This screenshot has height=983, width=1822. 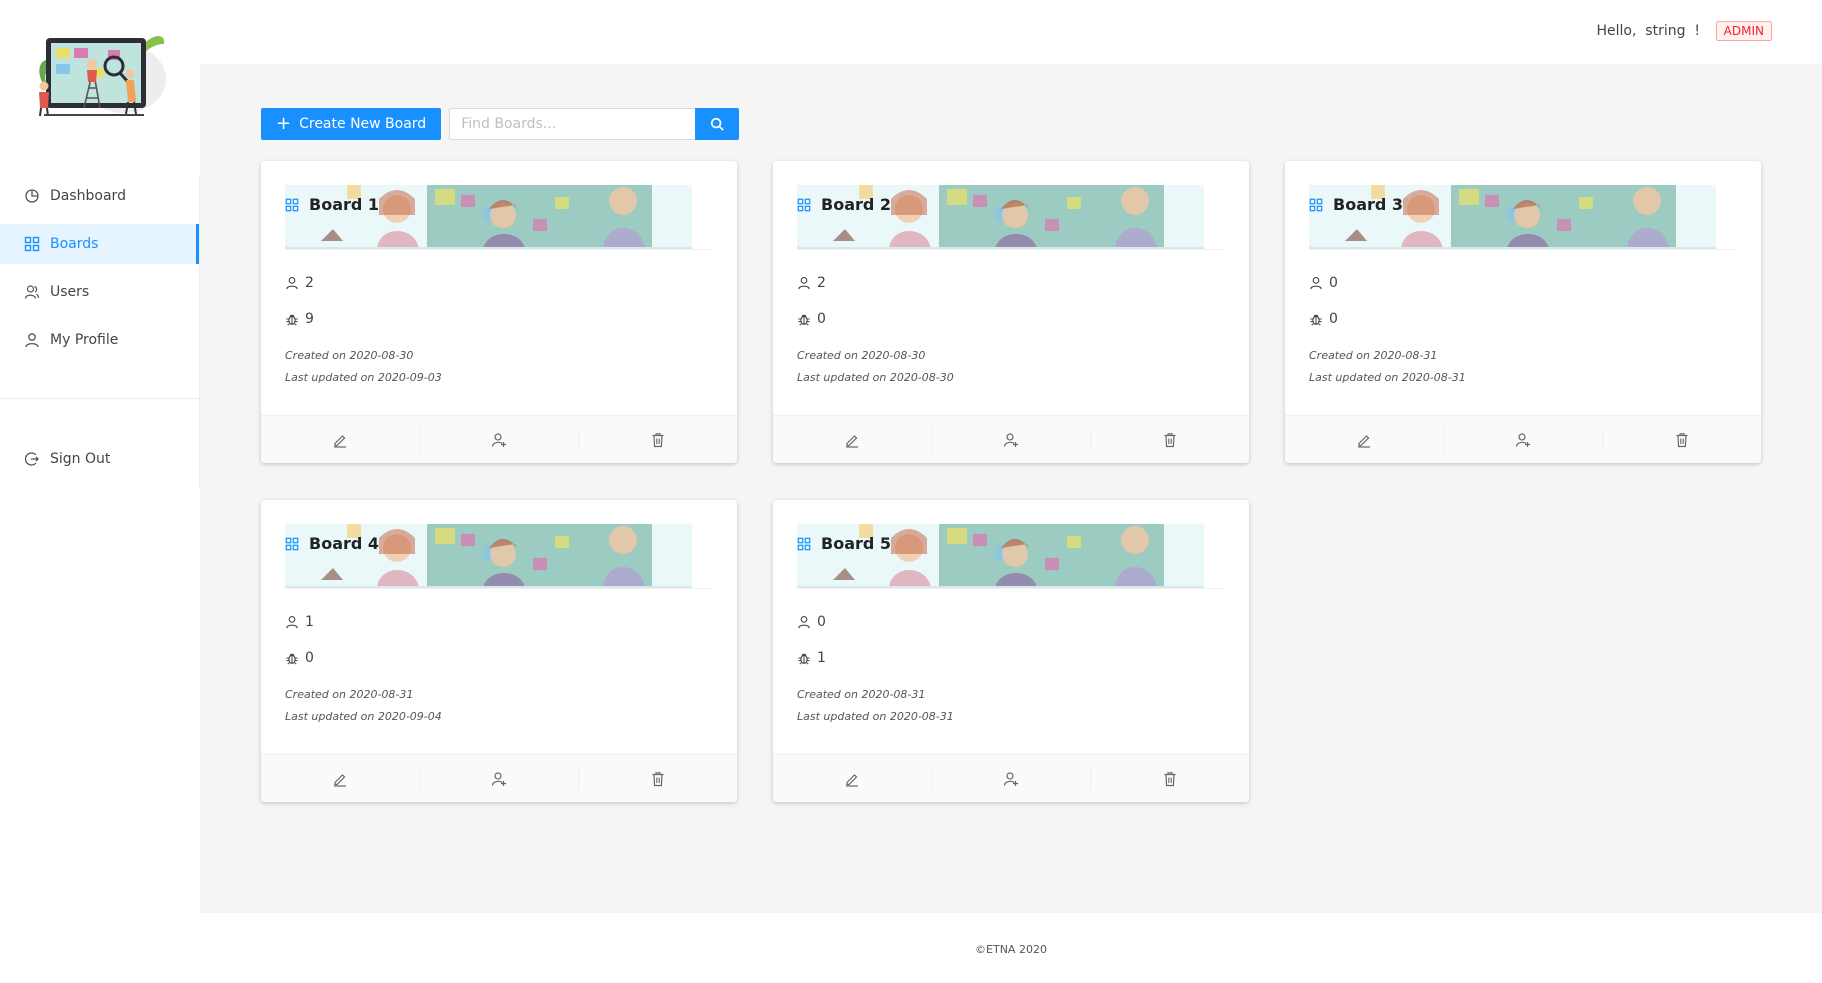 I want to click on sidebar-item-users: Users, so click(x=99, y=292).